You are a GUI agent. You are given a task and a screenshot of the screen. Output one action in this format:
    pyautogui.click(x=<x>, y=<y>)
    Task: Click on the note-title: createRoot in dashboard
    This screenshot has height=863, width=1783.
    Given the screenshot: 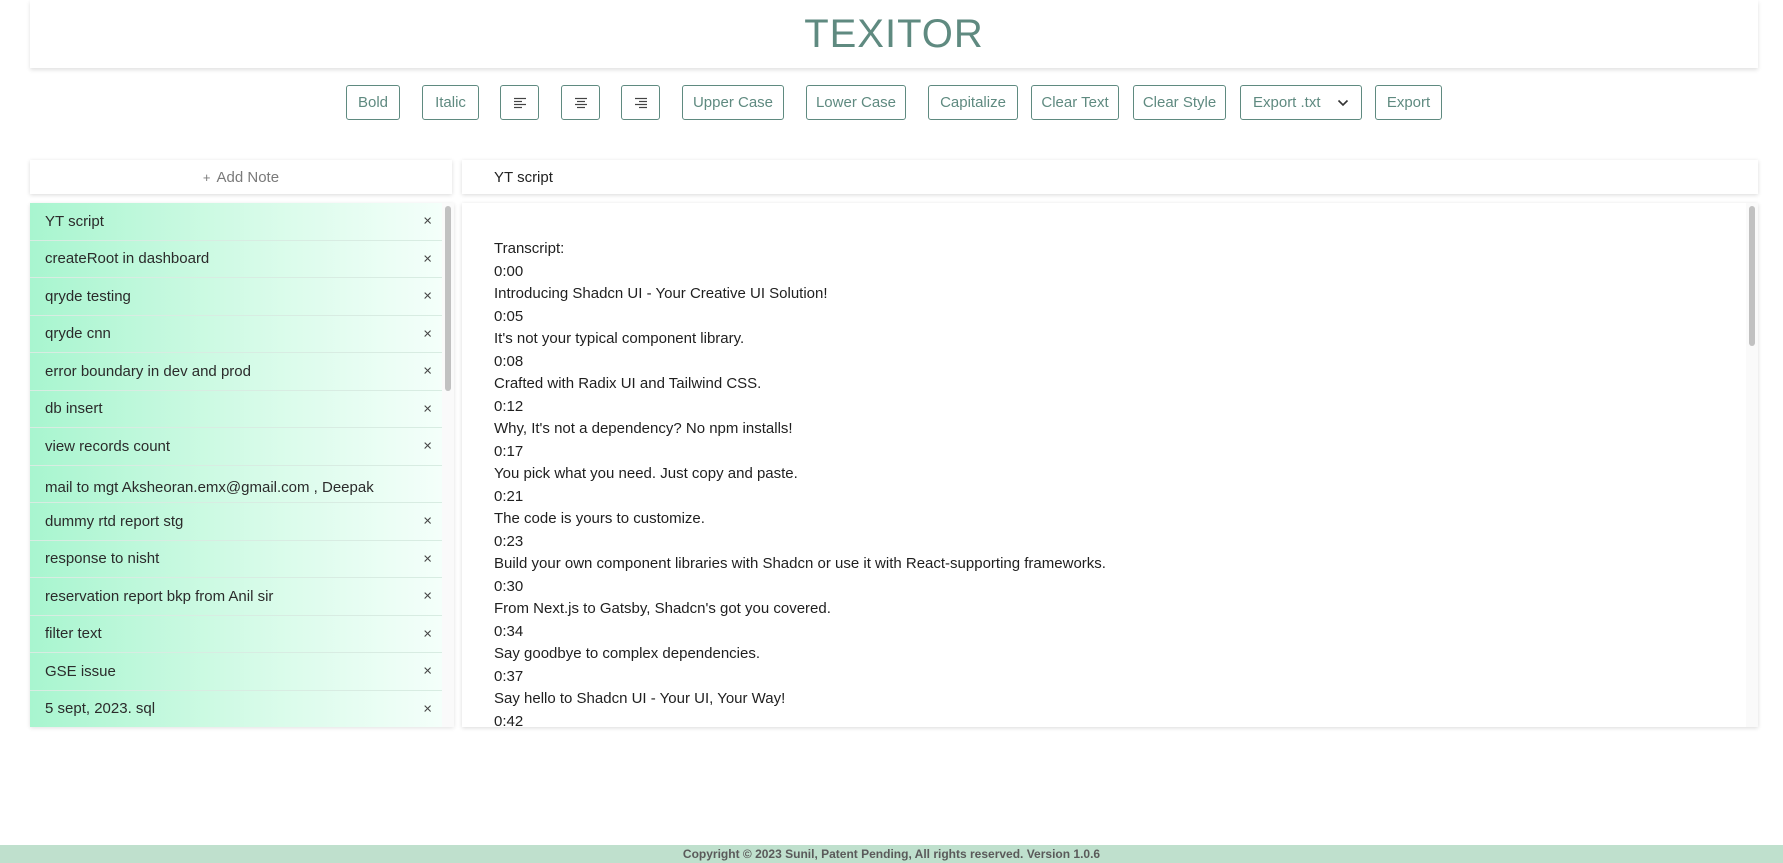 What is the action you would take?
    pyautogui.click(x=127, y=259)
    